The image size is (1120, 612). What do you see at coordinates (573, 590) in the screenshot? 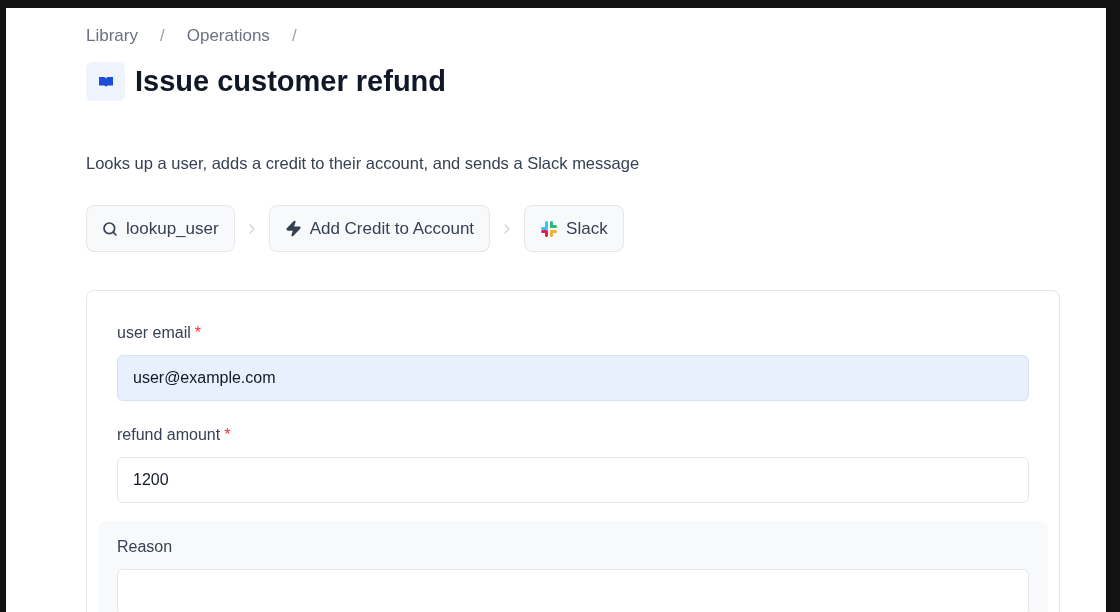
I see `text-field` at bounding box center [573, 590].